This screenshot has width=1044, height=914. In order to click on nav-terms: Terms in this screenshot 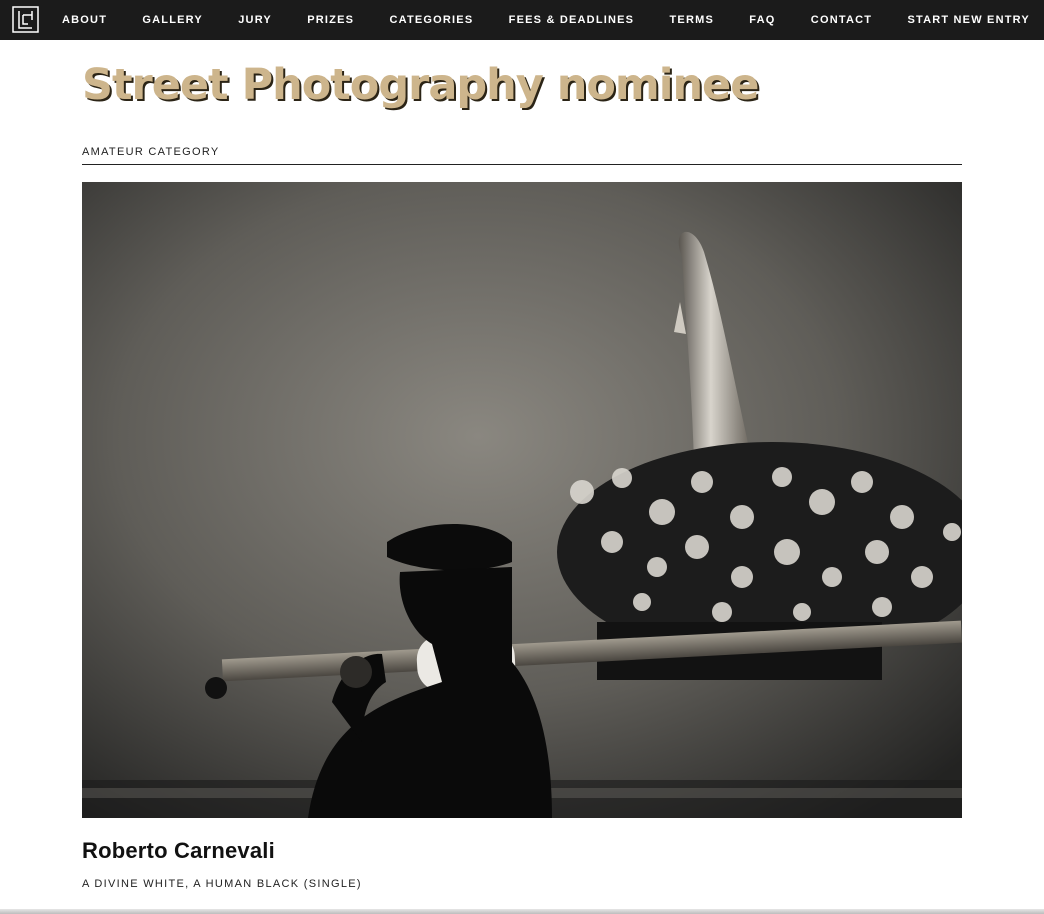, I will do `click(692, 20)`.